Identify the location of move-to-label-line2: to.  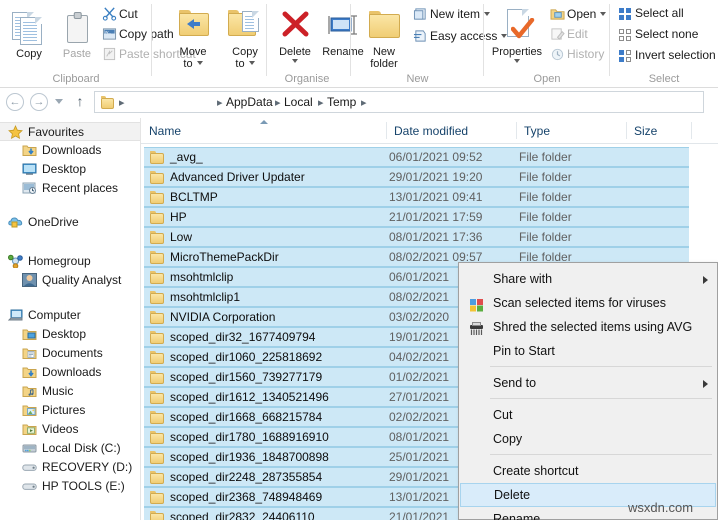
(188, 64).